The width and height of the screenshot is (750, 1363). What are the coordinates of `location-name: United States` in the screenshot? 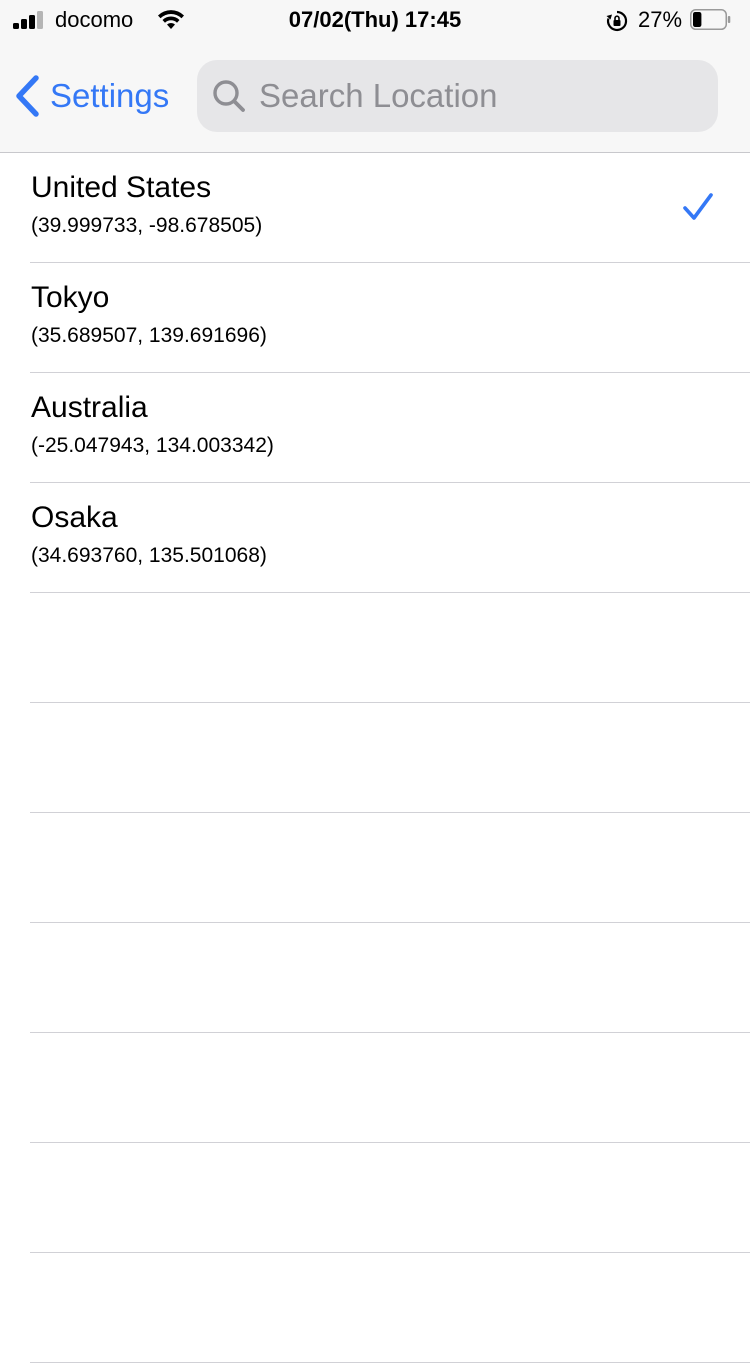 It's located at (121, 187).